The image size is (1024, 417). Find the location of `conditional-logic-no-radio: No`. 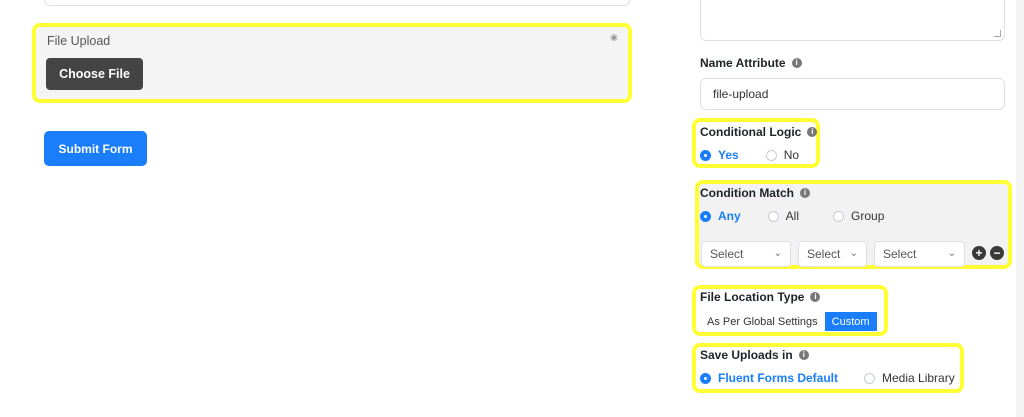

conditional-logic-no-radio: No is located at coordinates (782, 155).